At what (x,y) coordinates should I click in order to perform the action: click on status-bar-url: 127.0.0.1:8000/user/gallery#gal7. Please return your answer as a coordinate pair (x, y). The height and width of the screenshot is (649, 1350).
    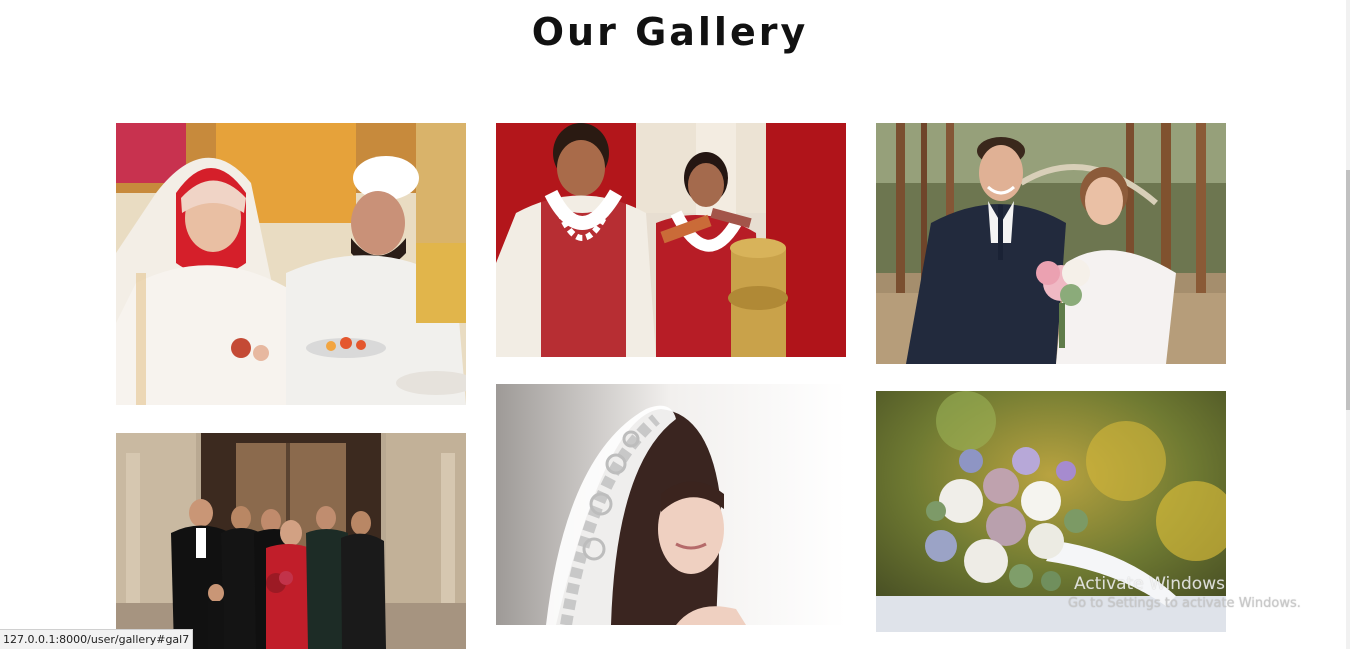
    Looking at the image, I should click on (97, 639).